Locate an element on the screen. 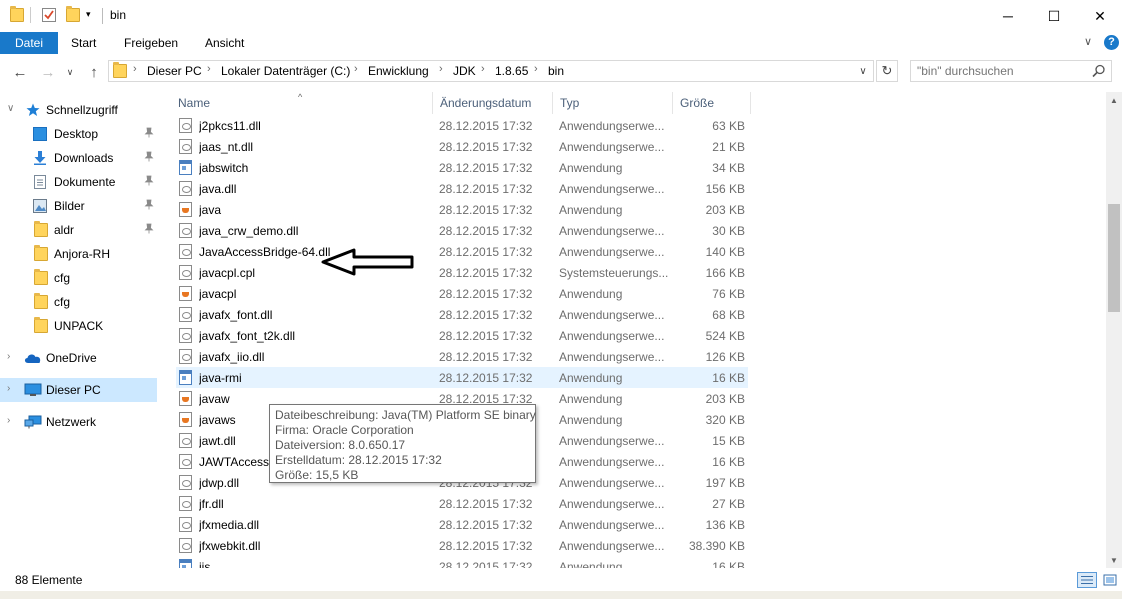  file-row: jjs 28.12.2015 17:32 Anwendung 16 KB is located at coordinates (462, 562).